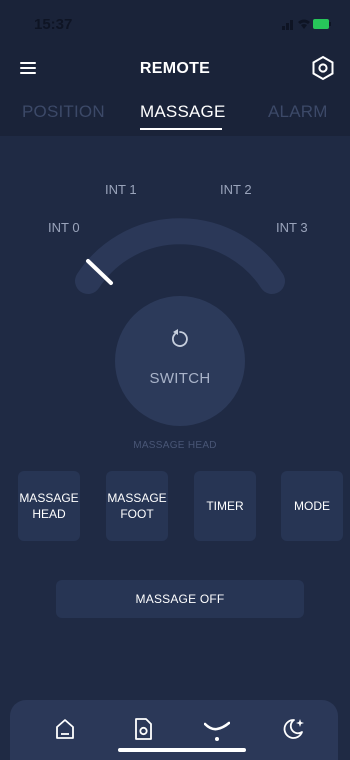 Image resolution: width=350 pixels, height=760 pixels. I want to click on mode-button: MODE, so click(312, 506).